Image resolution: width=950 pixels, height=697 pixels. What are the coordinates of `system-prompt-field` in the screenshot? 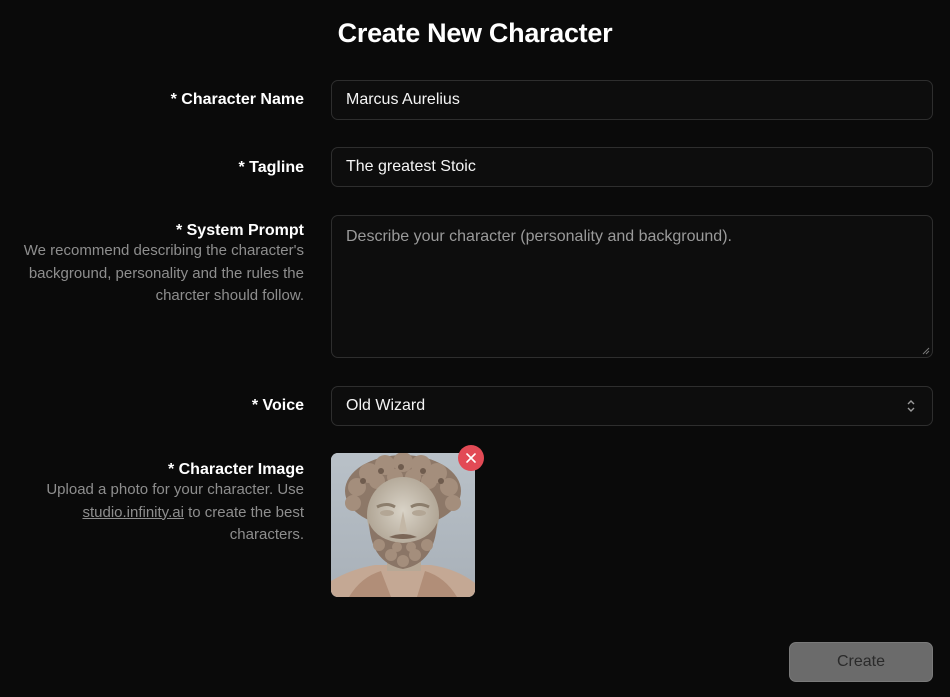 It's located at (632, 286).